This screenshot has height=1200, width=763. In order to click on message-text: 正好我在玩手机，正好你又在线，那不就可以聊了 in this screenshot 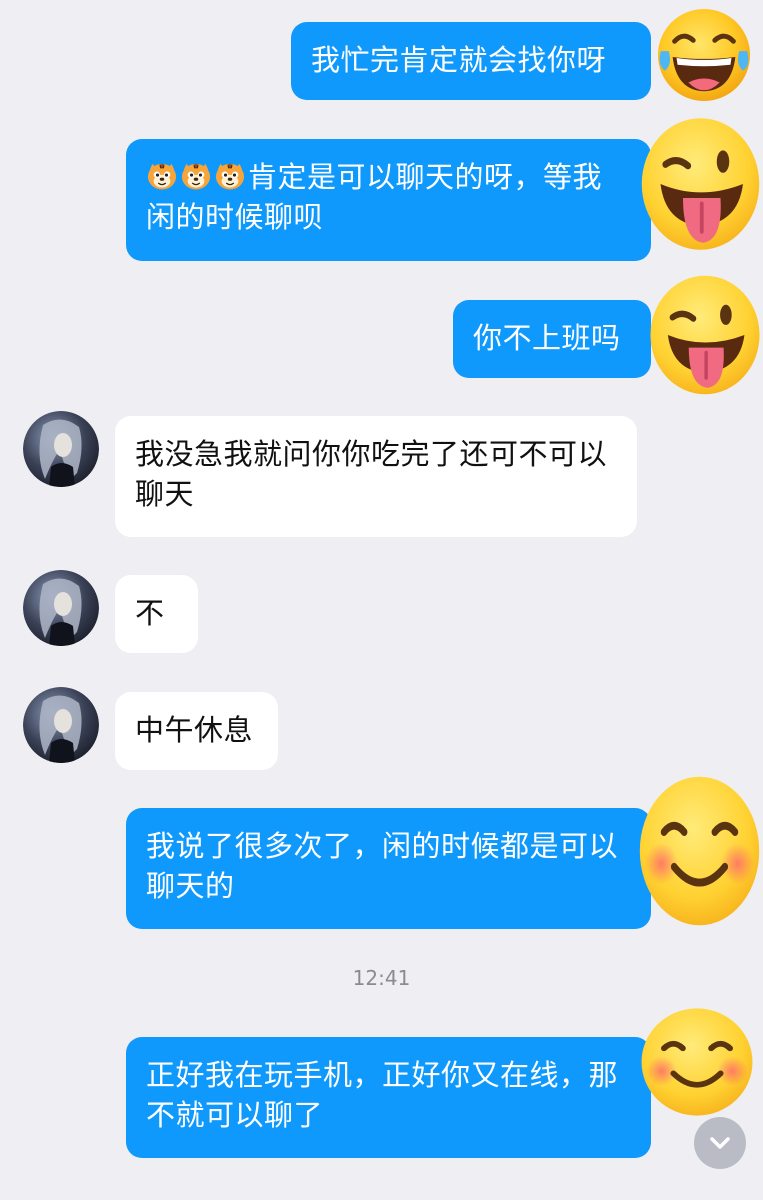, I will do `click(382, 1095)`.